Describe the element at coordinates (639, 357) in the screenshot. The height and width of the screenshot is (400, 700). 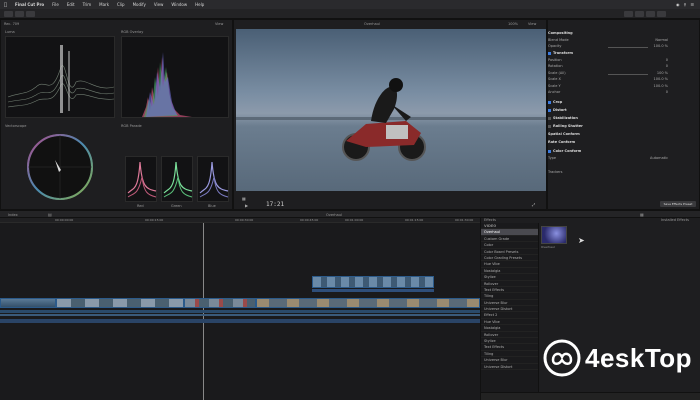
I see `watermark-text: 4eskTop` at that location.